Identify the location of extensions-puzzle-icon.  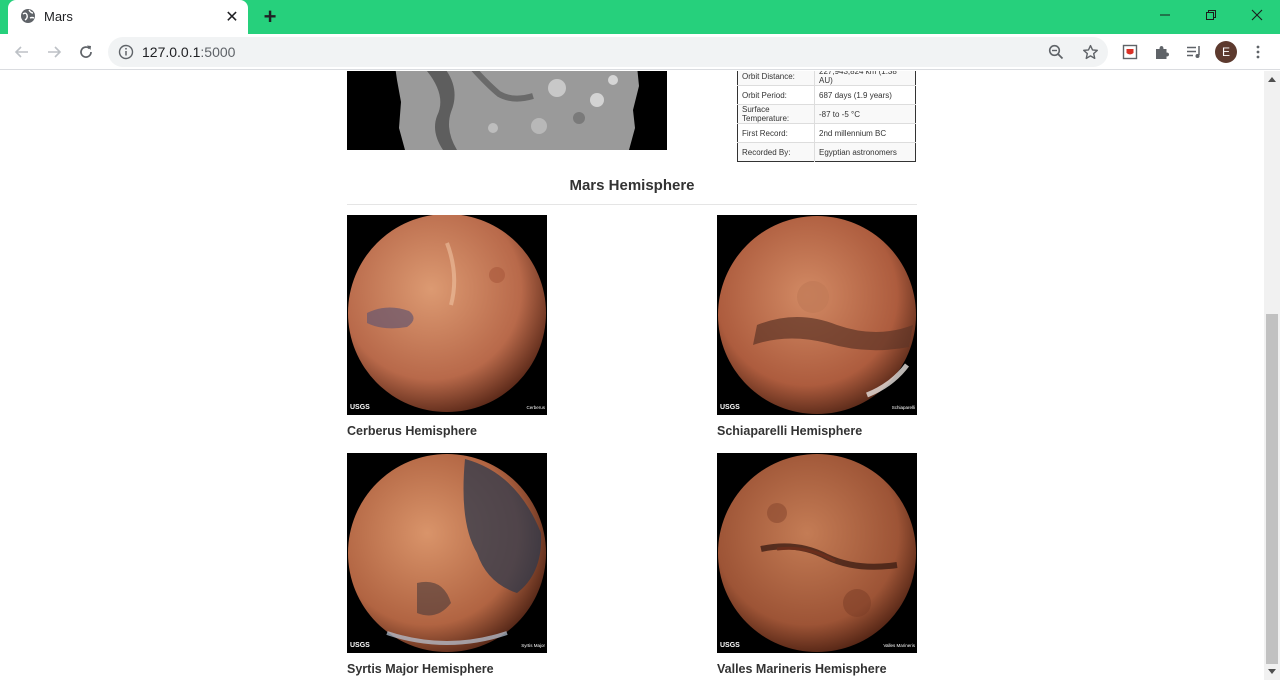
(1162, 52).